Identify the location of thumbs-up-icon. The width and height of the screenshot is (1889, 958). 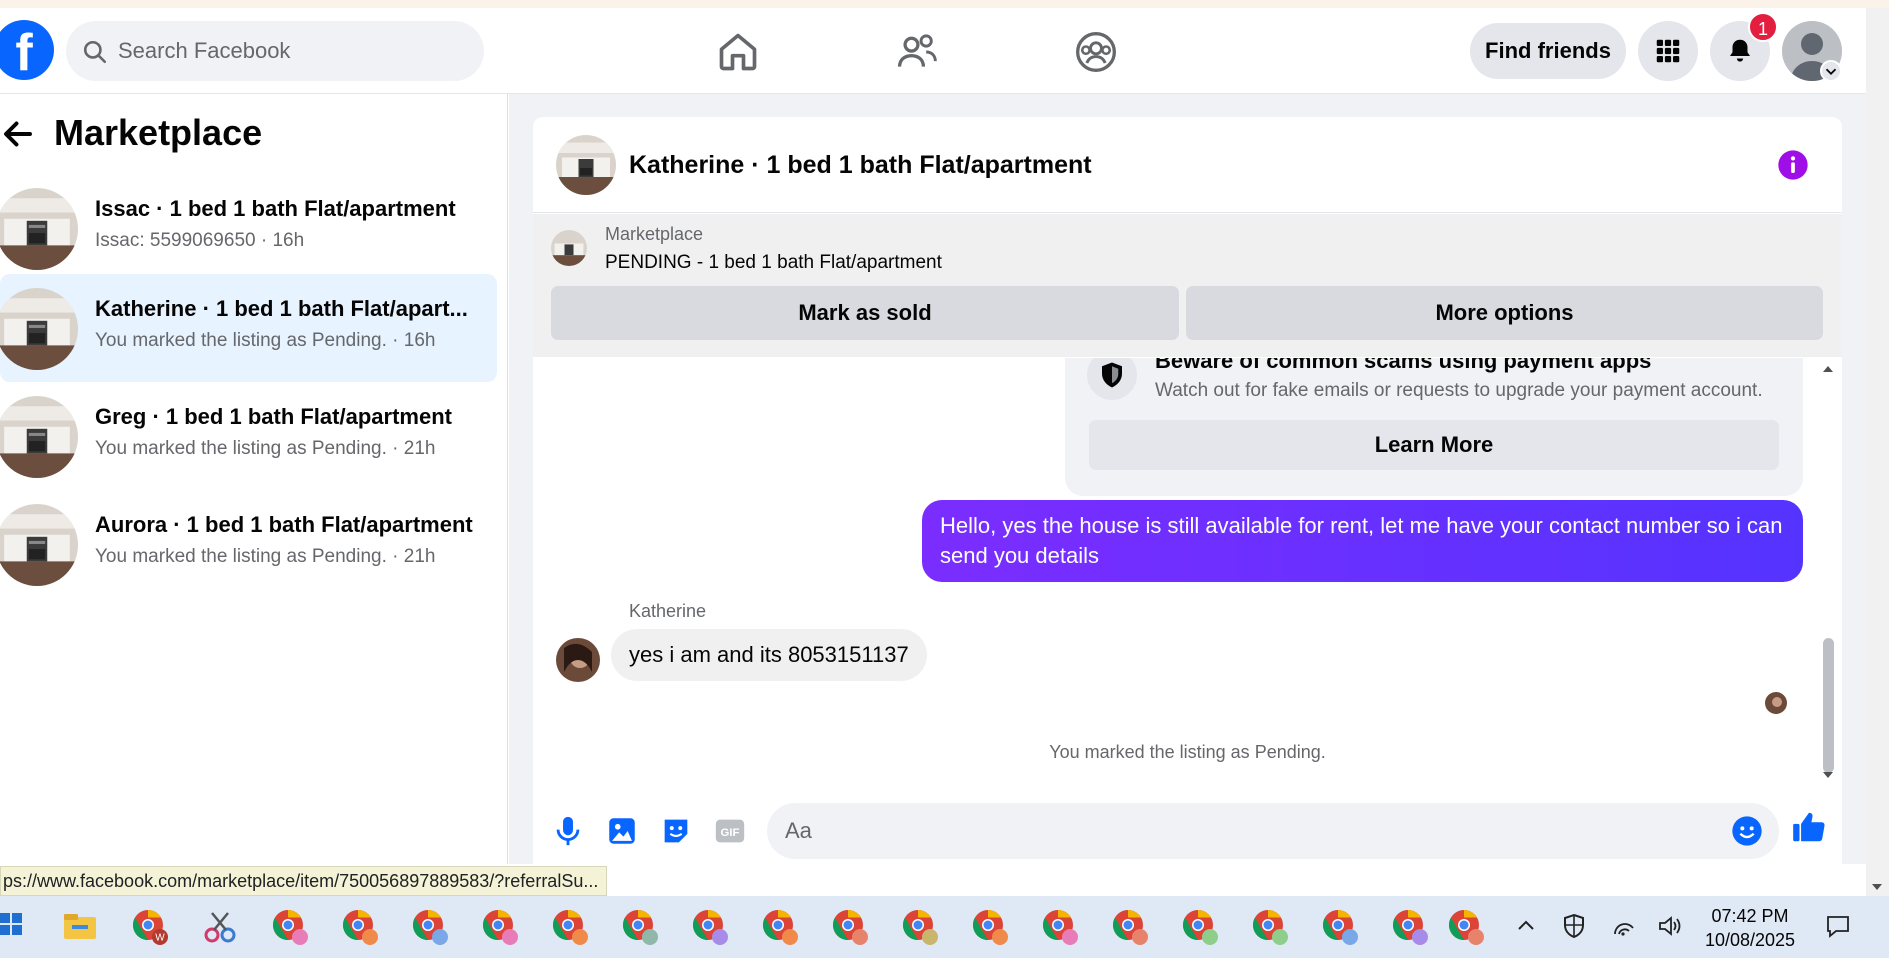
(1809, 827).